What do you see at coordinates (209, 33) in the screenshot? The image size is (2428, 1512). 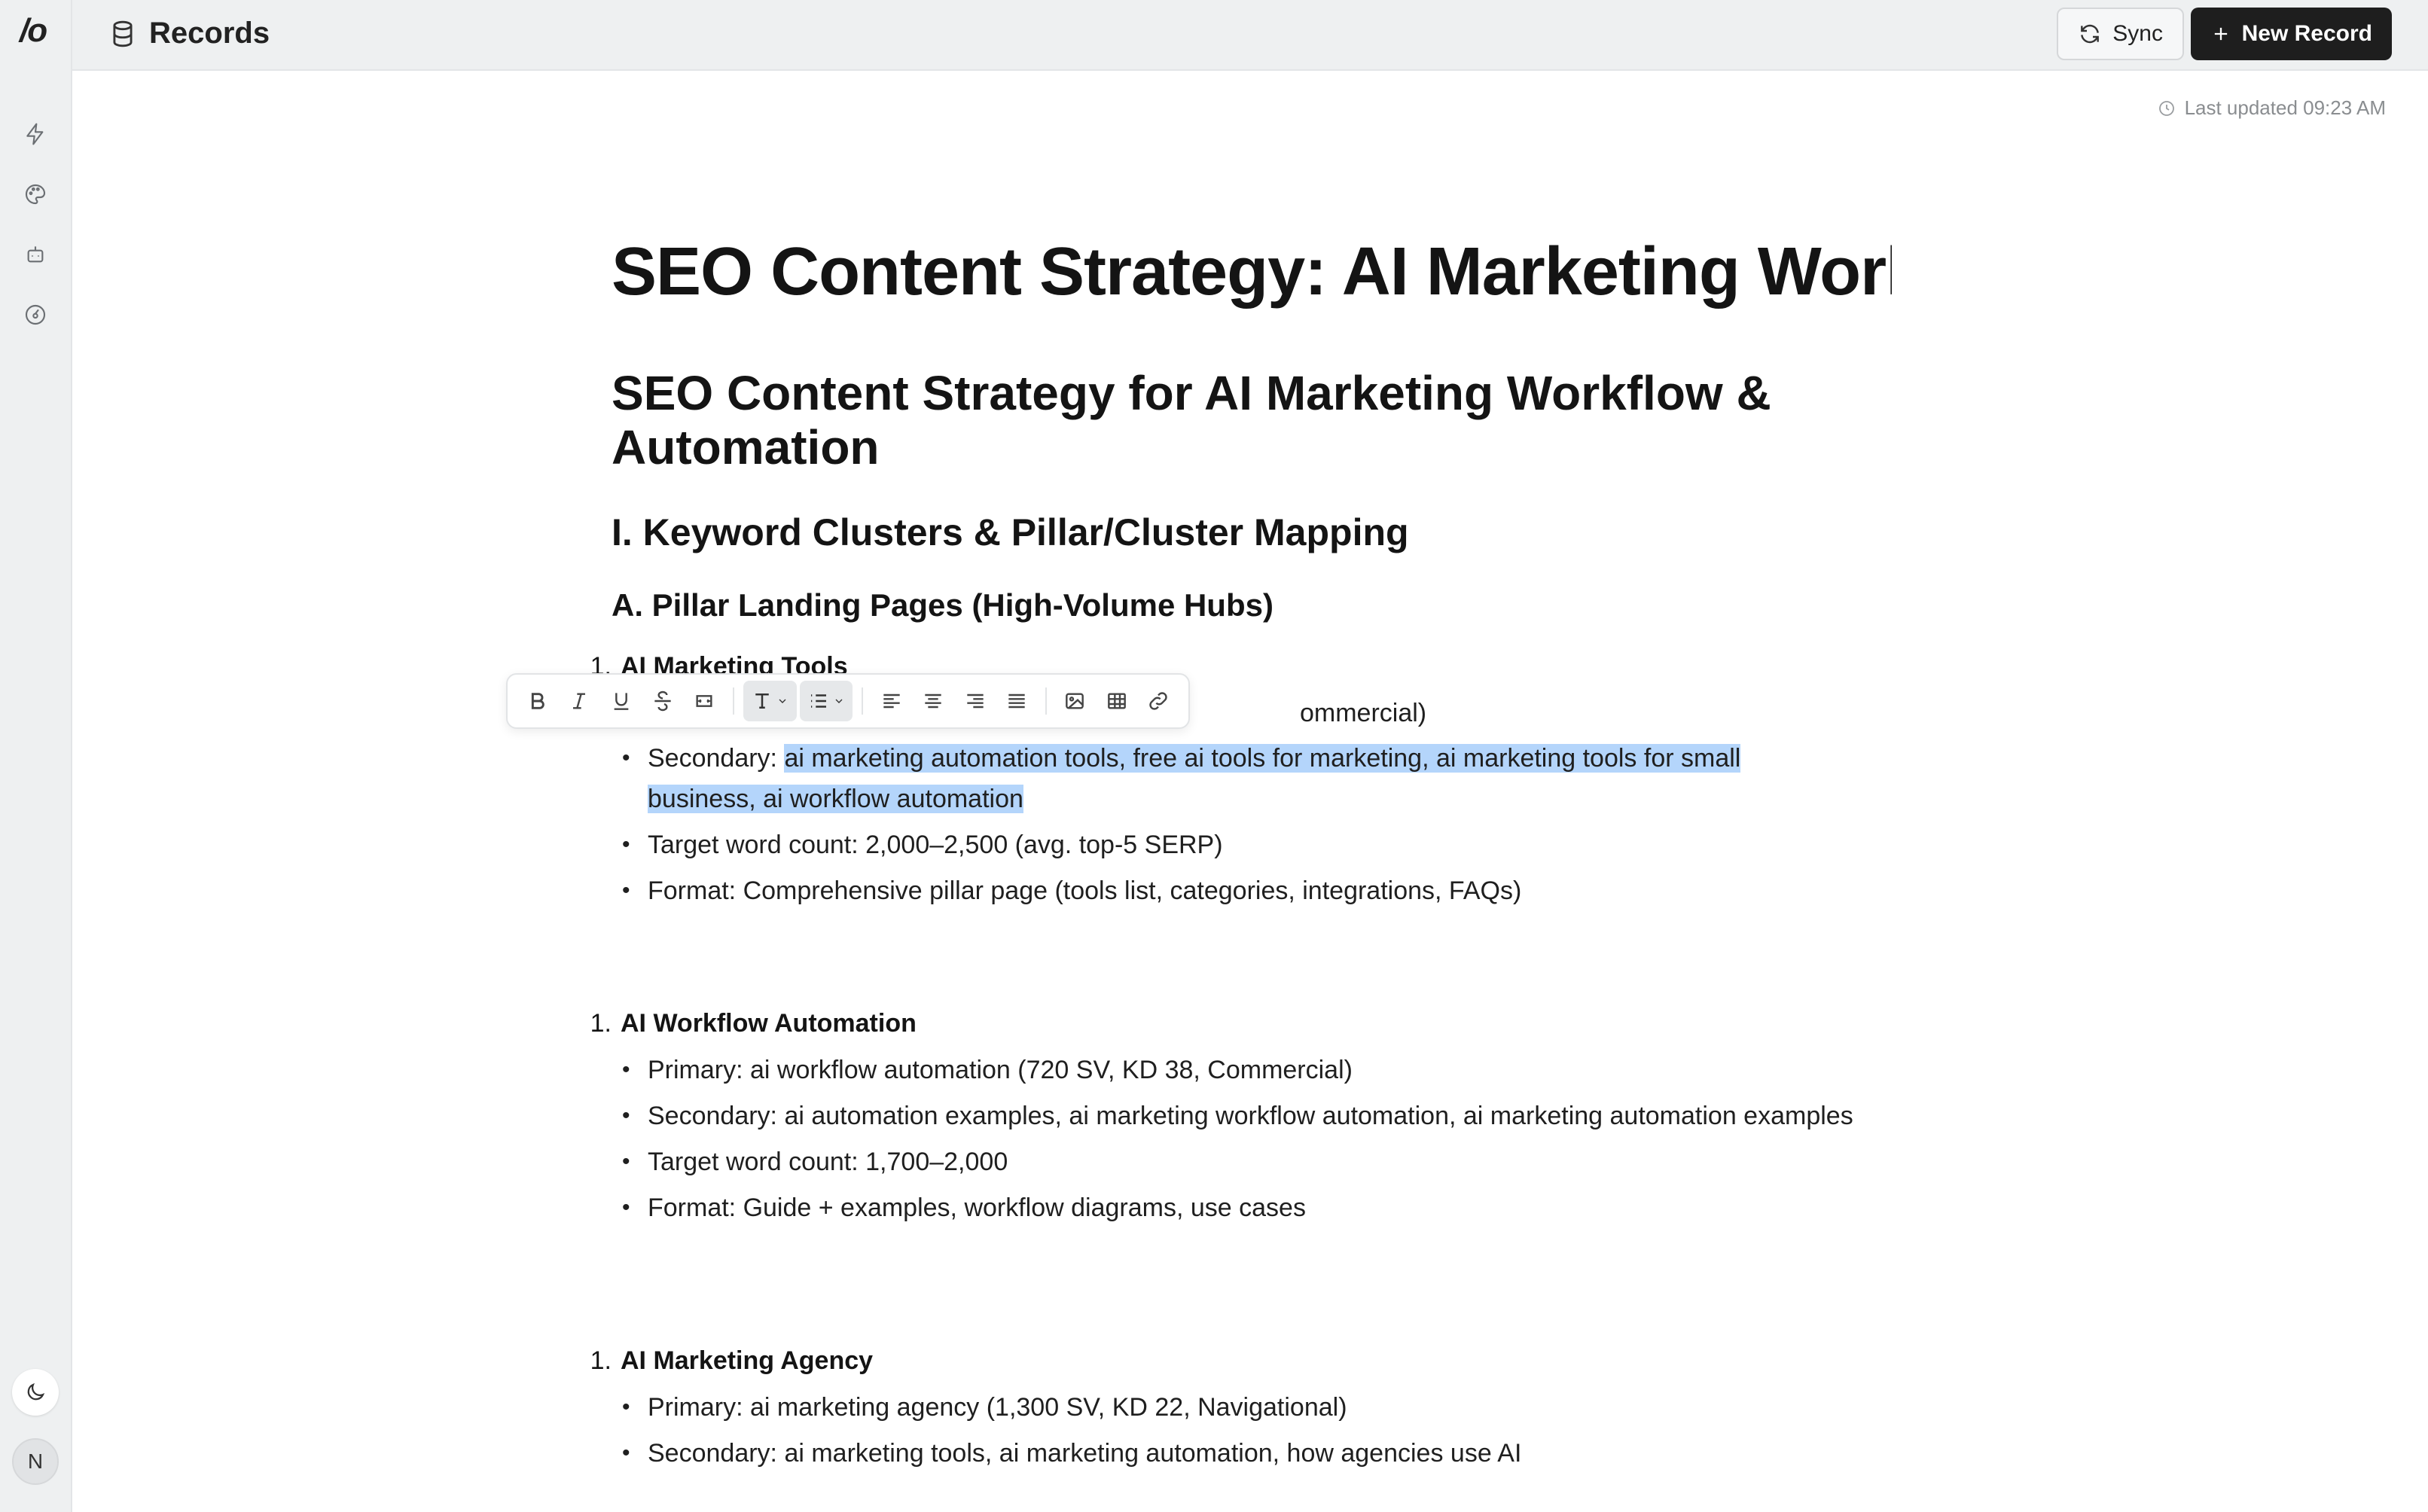 I see `page-title: Records` at bounding box center [209, 33].